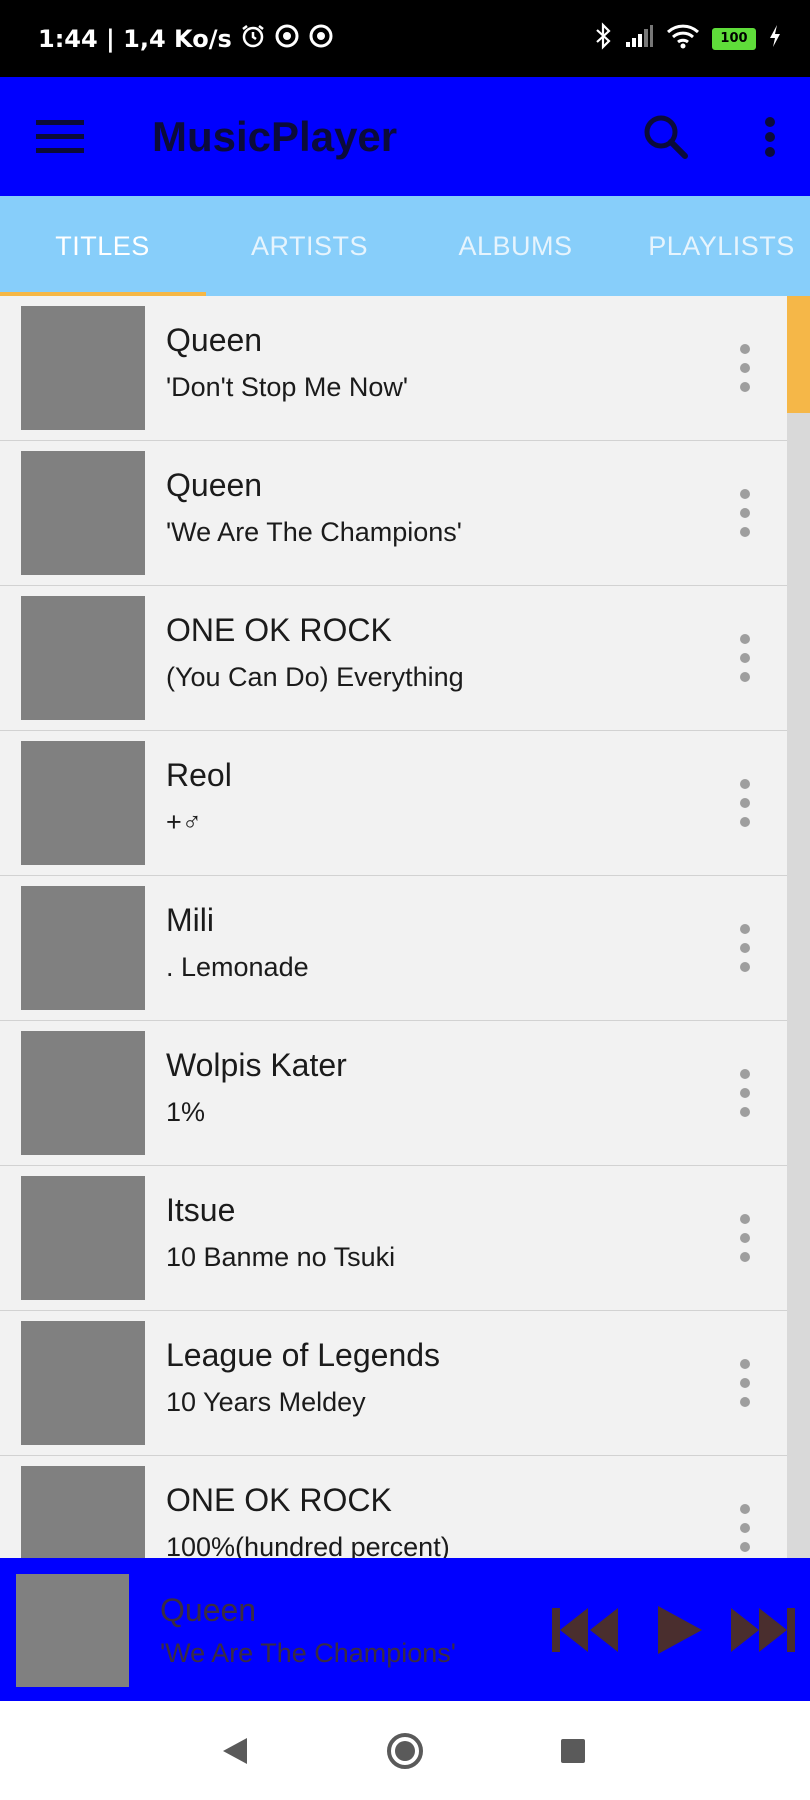  Describe the element at coordinates (72, 1630) in the screenshot. I see `now-playing-album-art` at that location.